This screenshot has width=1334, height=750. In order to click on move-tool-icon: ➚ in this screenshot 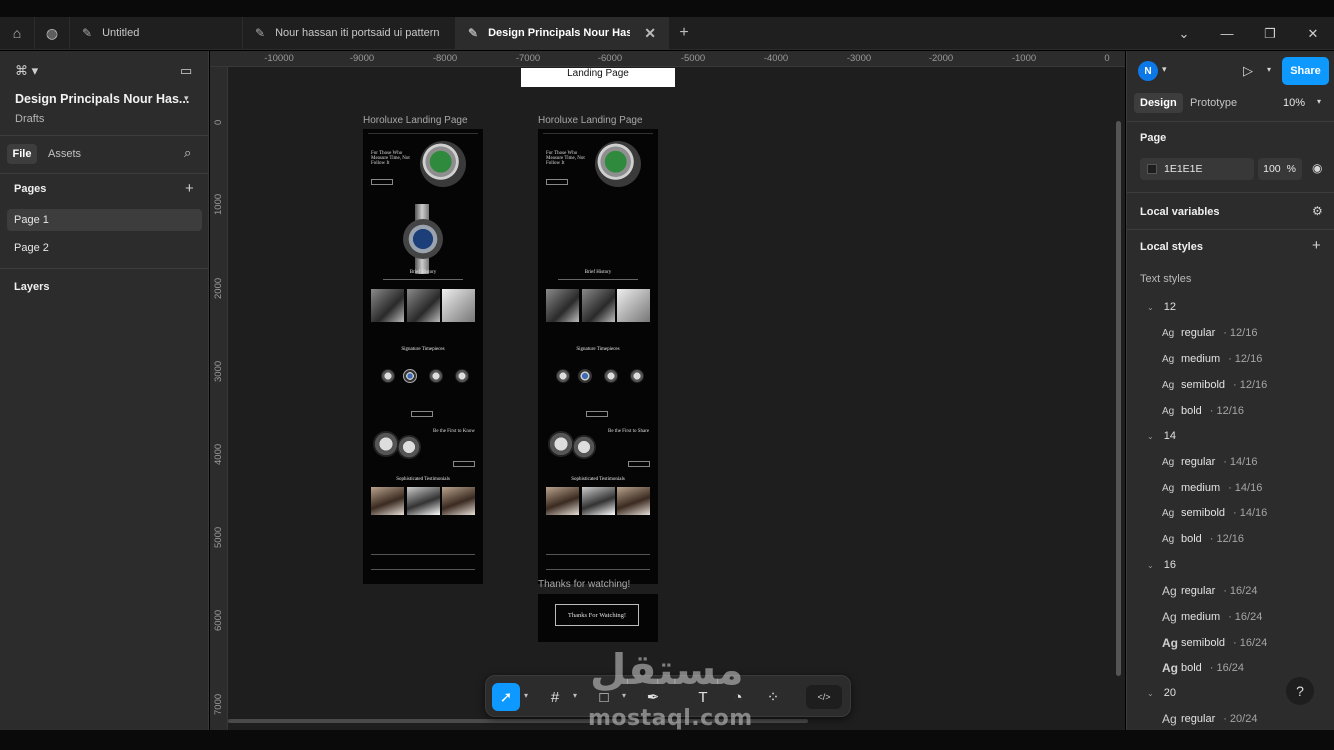, I will do `click(506, 697)`.